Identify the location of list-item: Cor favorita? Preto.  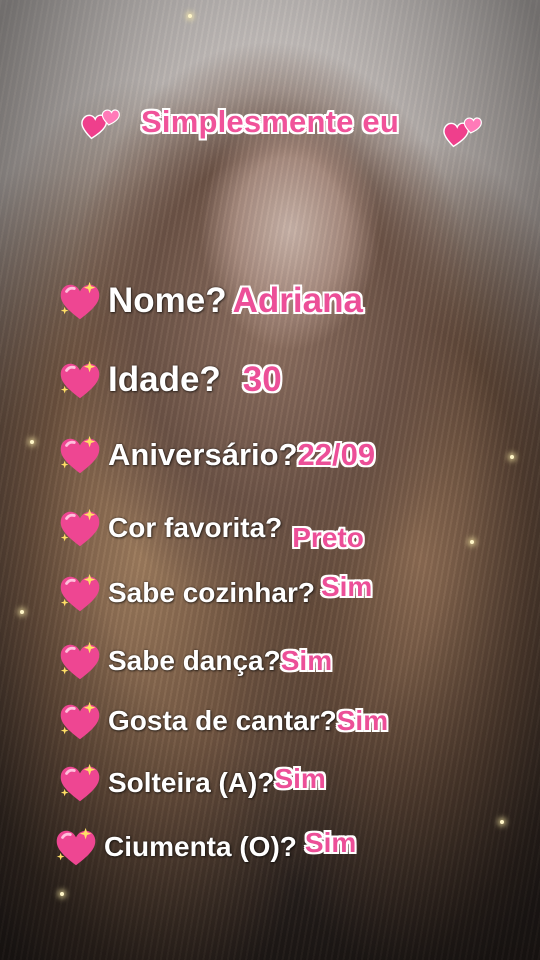
(210, 528).